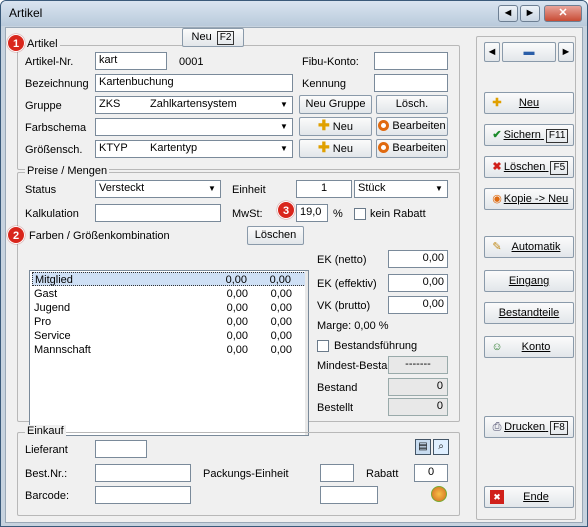 This screenshot has width=588, height=527. Describe the element at coordinates (169, 350) in the screenshot. I see `list-item: Mannschaft 0,00 0,00` at that location.